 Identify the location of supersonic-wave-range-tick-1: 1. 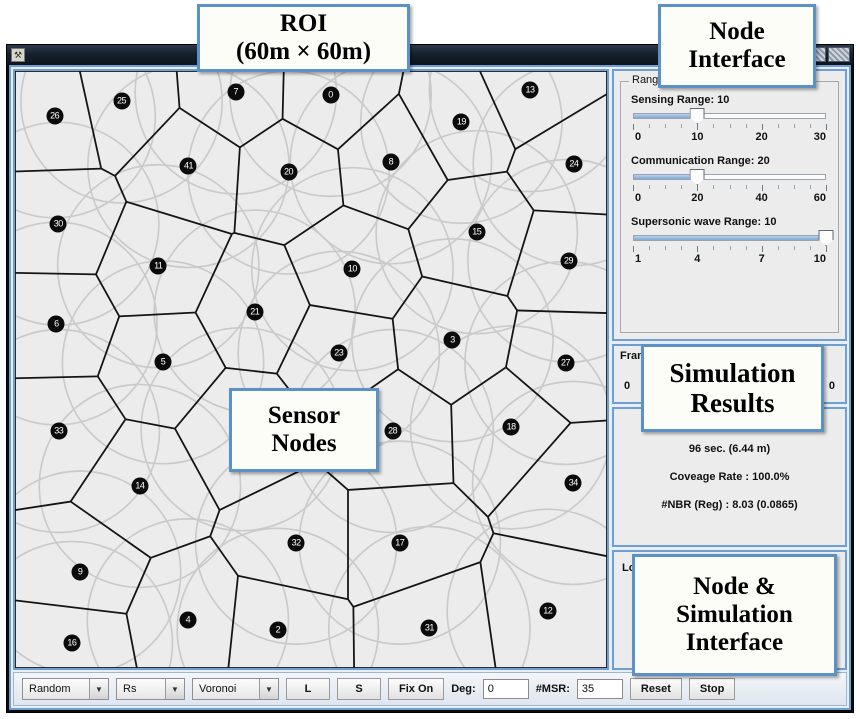
(638, 259).